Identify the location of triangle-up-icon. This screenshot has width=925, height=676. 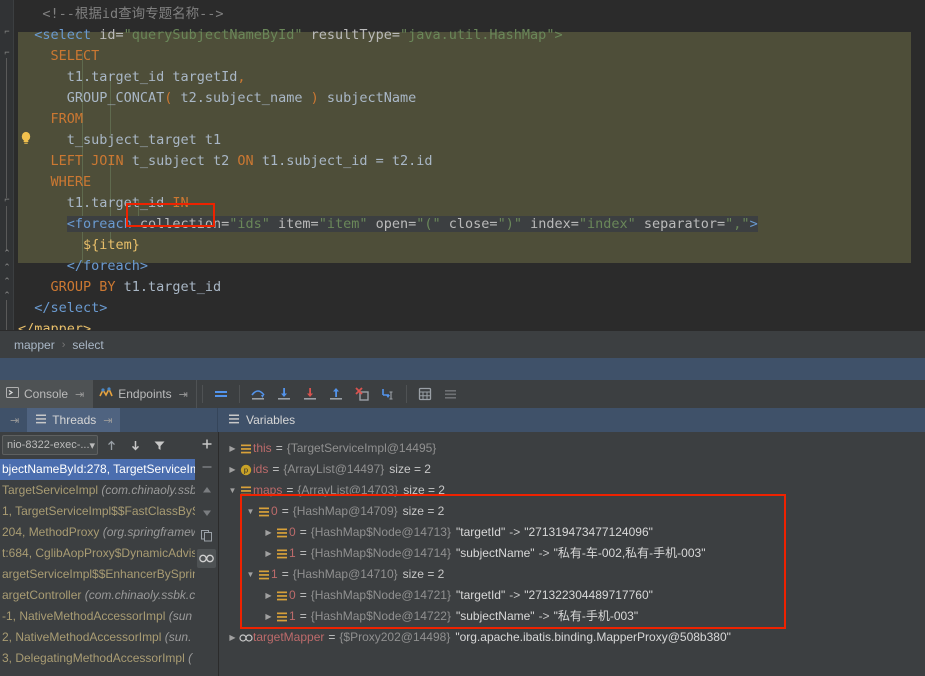
(206, 489).